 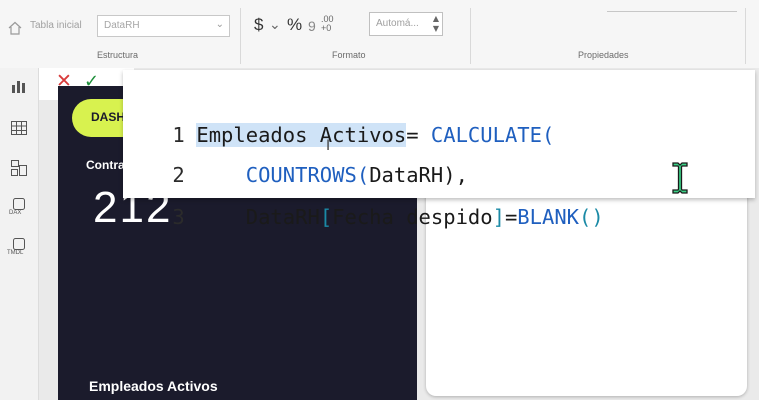 I want to click on ibeam-cursor-icon, so click(x=680, y=178).